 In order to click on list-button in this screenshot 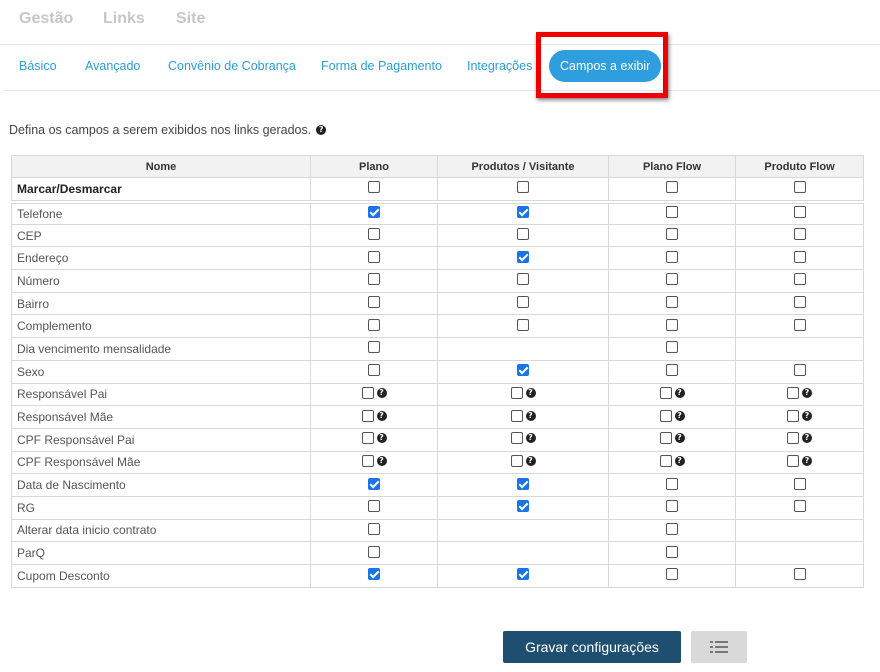, I will do `click(719, 647)`.